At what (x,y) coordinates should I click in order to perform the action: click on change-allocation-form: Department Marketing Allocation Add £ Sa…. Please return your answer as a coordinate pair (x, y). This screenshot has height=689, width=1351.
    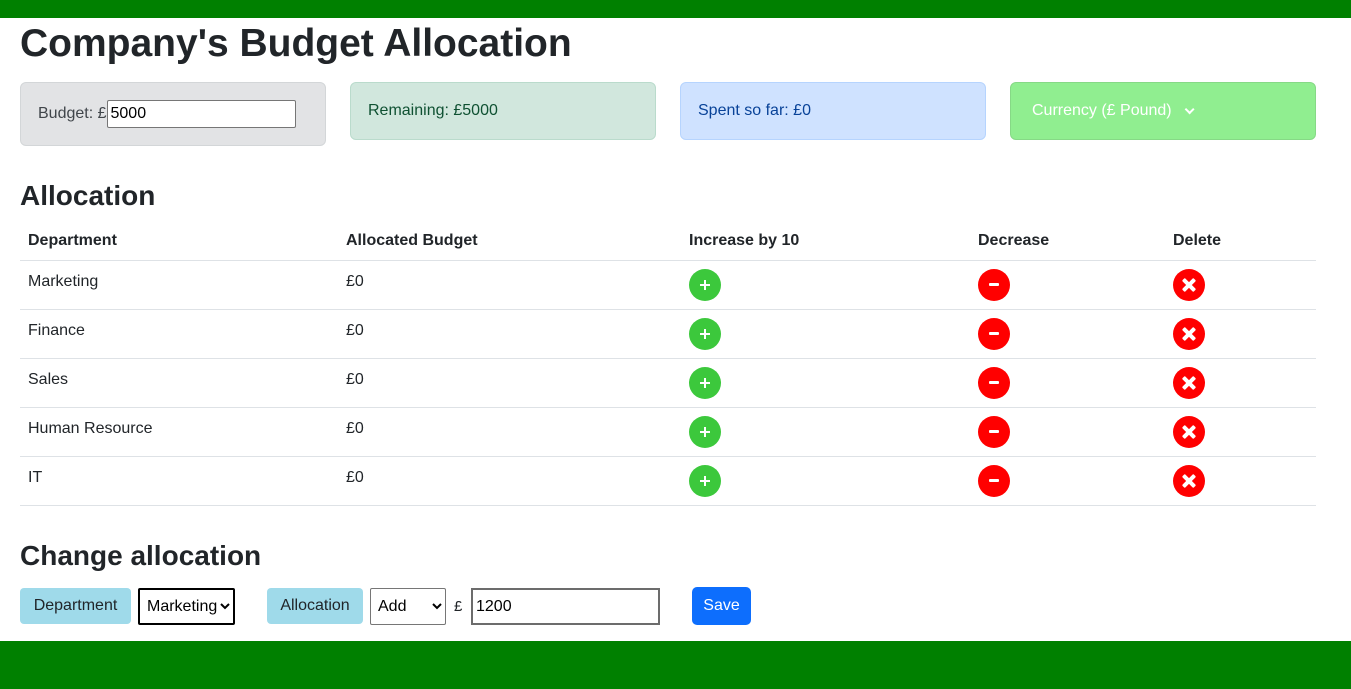
    Looking at the image, I should click on (675, 606).